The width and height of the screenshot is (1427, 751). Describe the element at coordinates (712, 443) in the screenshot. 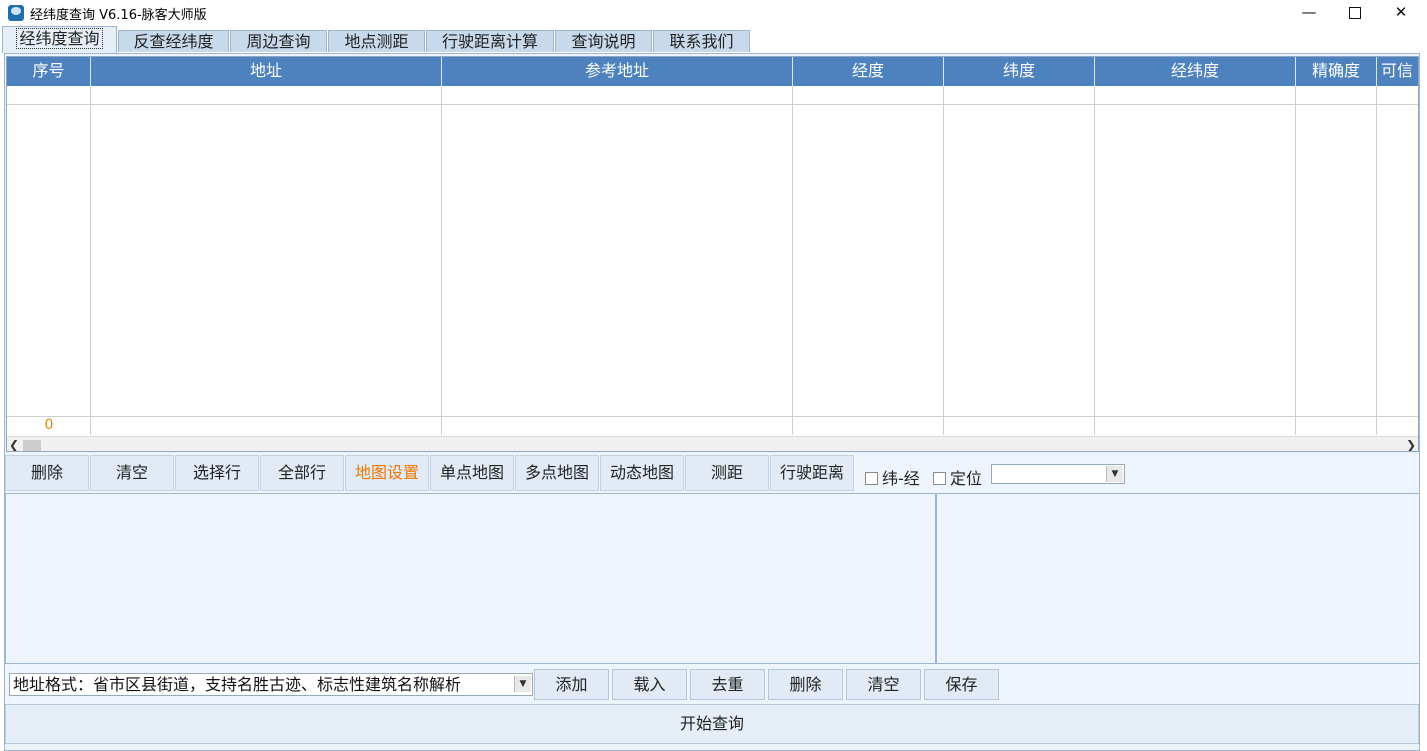

I see `horizontal-scrollbar: ❮ ❯` at that location.